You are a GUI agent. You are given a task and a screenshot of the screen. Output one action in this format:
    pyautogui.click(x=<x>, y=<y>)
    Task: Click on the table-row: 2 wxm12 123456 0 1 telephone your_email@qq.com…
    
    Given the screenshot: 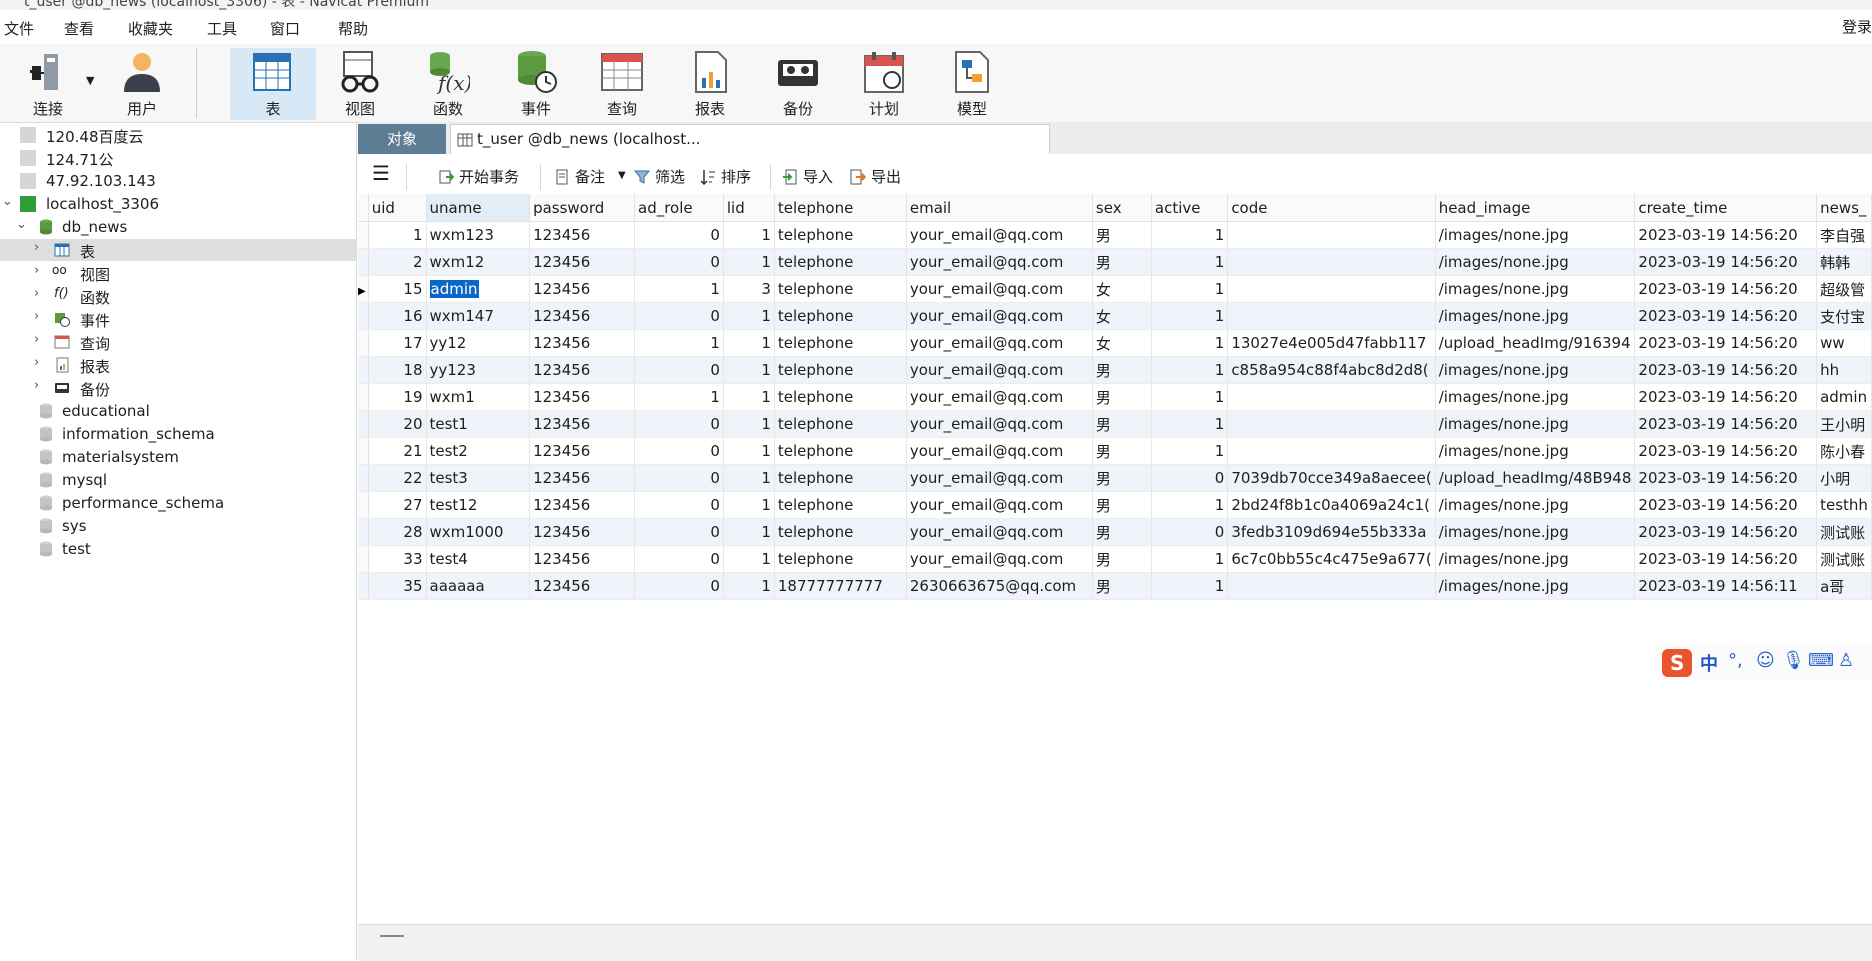 What is the action you would take?
    pyautogui.click(x=1115, y=262)
    